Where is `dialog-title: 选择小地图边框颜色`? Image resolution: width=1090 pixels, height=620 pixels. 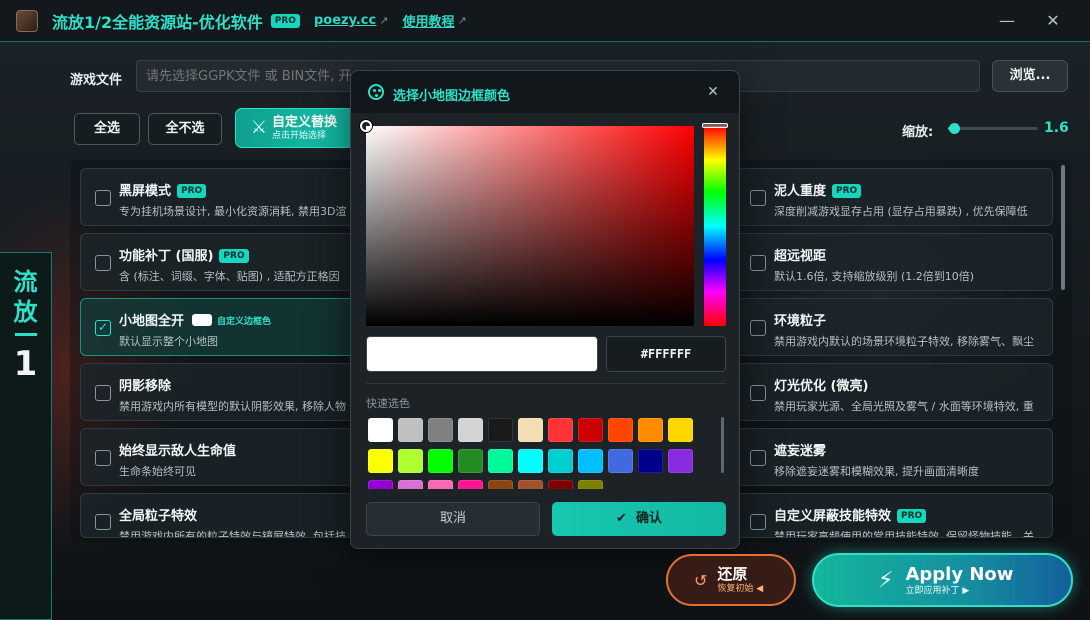 dialog-title: 选择小地图边框颜色 is located at coordinates (452, 96).